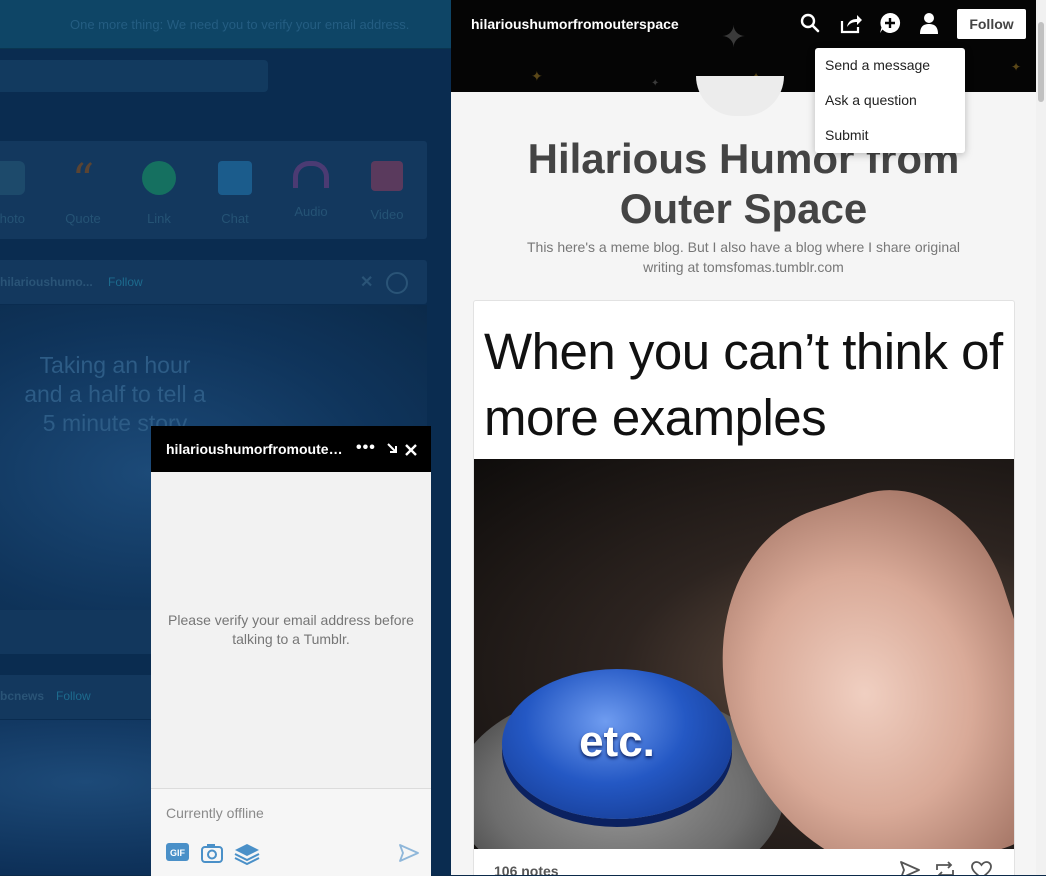 This screenshot has width=1046, height=876. What do you see at coordinates (311, 174) in the screenshot?
I see `headphones-icon` at bounding box center [311, 174].